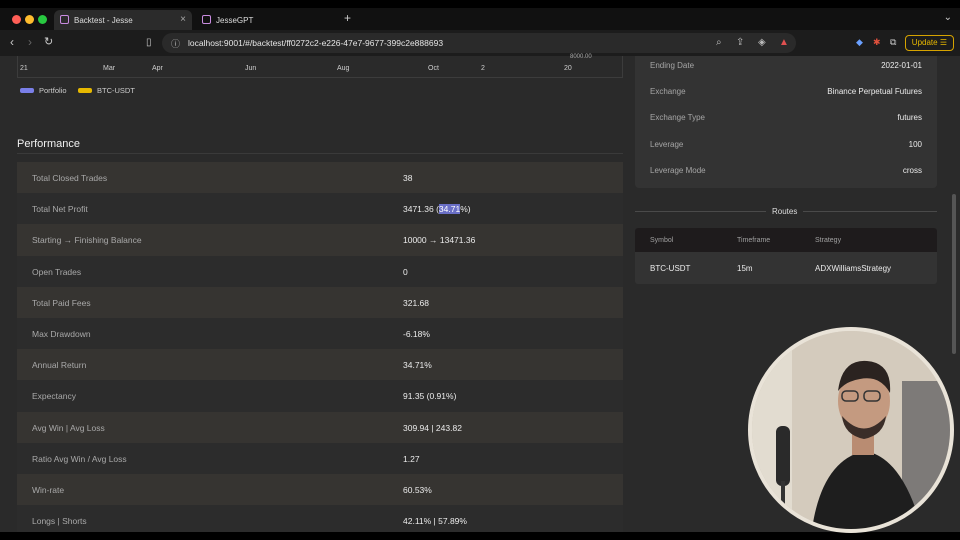 The height and width of the screenshot is (540, 960). Describe the element at coordinates (320, 178) in the screenshot. I see `table-row: Total Closed Trades 38` at that location.